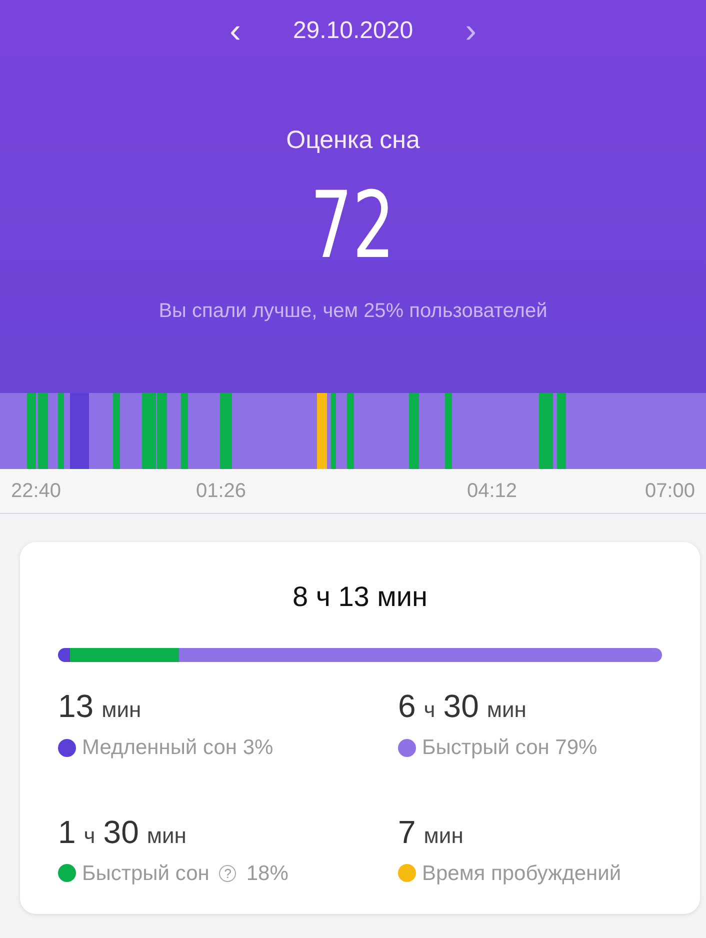 Image resolution: width=706 pixels, height=938 pixels. What do you see at coordinates (123, 832) in the screenshot?
I see `duration-value: 1 ч 30 мин` at bounding box center [123, 832].